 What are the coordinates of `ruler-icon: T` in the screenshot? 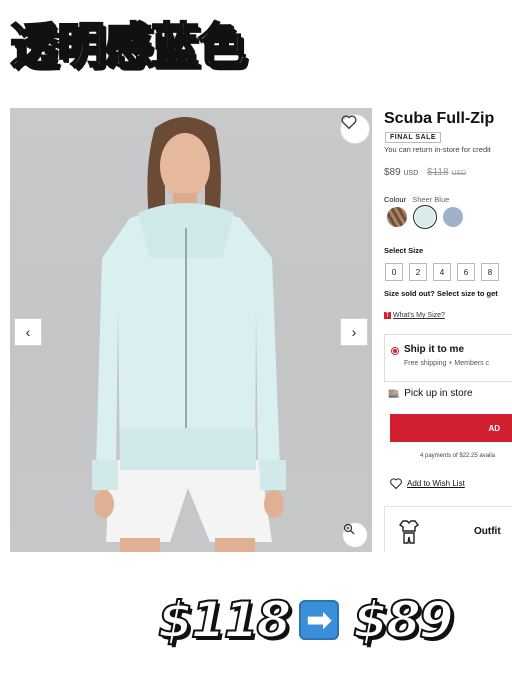 It's located at (387, 315).